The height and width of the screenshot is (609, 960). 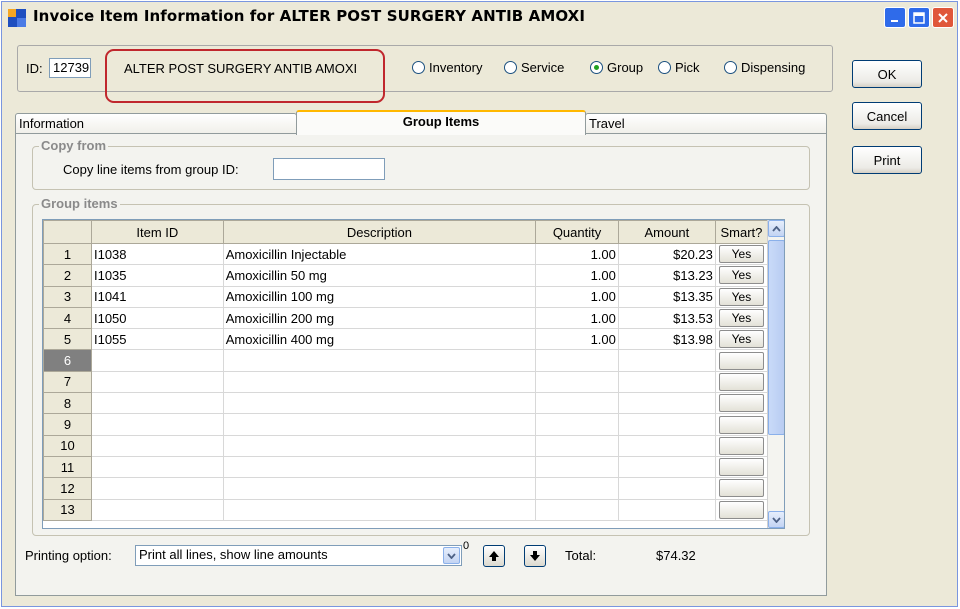 I want to click on type-radio-dispensing: Dispensing, so click(x=764, y=67).